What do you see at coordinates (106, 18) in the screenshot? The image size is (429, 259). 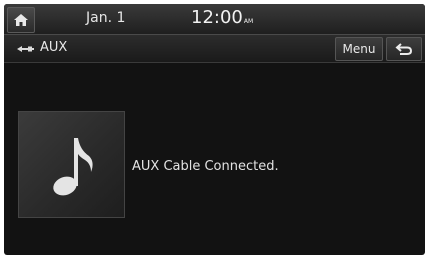 I see `date-display: Jan. 1` at bounding box center [106, 18].